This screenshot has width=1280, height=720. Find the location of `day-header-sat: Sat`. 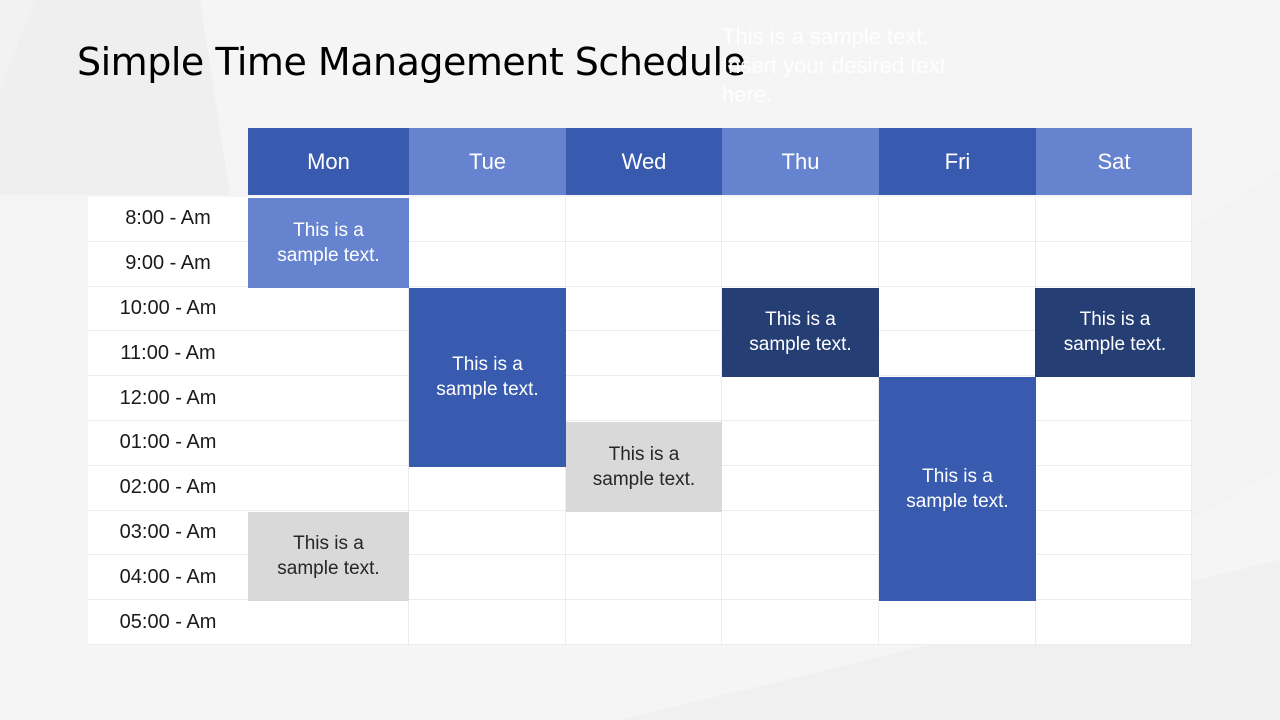

day-header-sat: Sat is located at coordinates (1114, 161).